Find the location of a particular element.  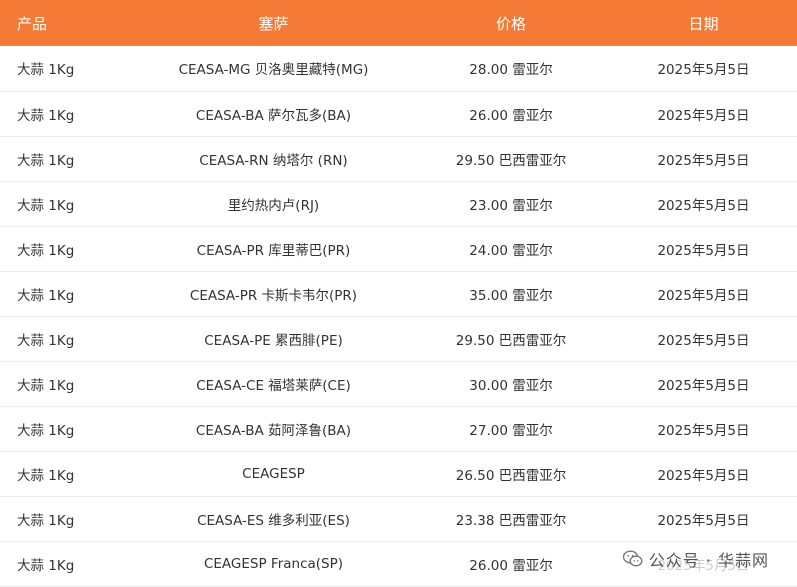

table-row: 大蒜 1Kg 里约热内卢(RJ) 23.00 雷亚尔 2025年5月5日 is located at coordinates (398, 204).